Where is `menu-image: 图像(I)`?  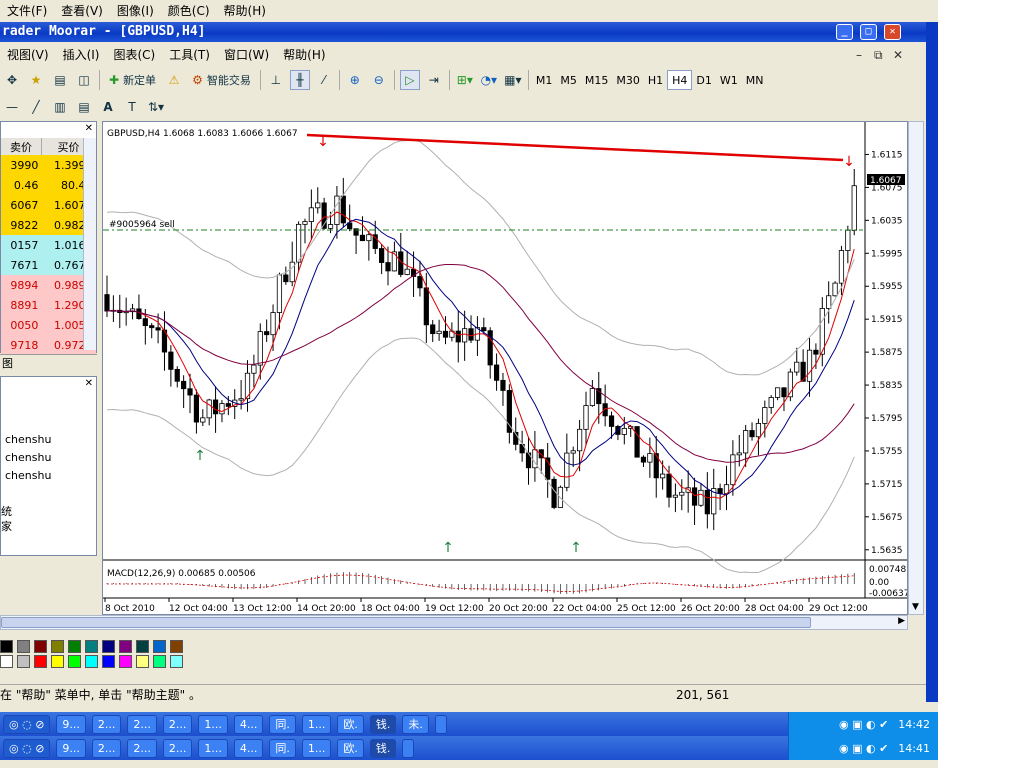
menu-image: 图像(I) is located at coordinates (135, 10).